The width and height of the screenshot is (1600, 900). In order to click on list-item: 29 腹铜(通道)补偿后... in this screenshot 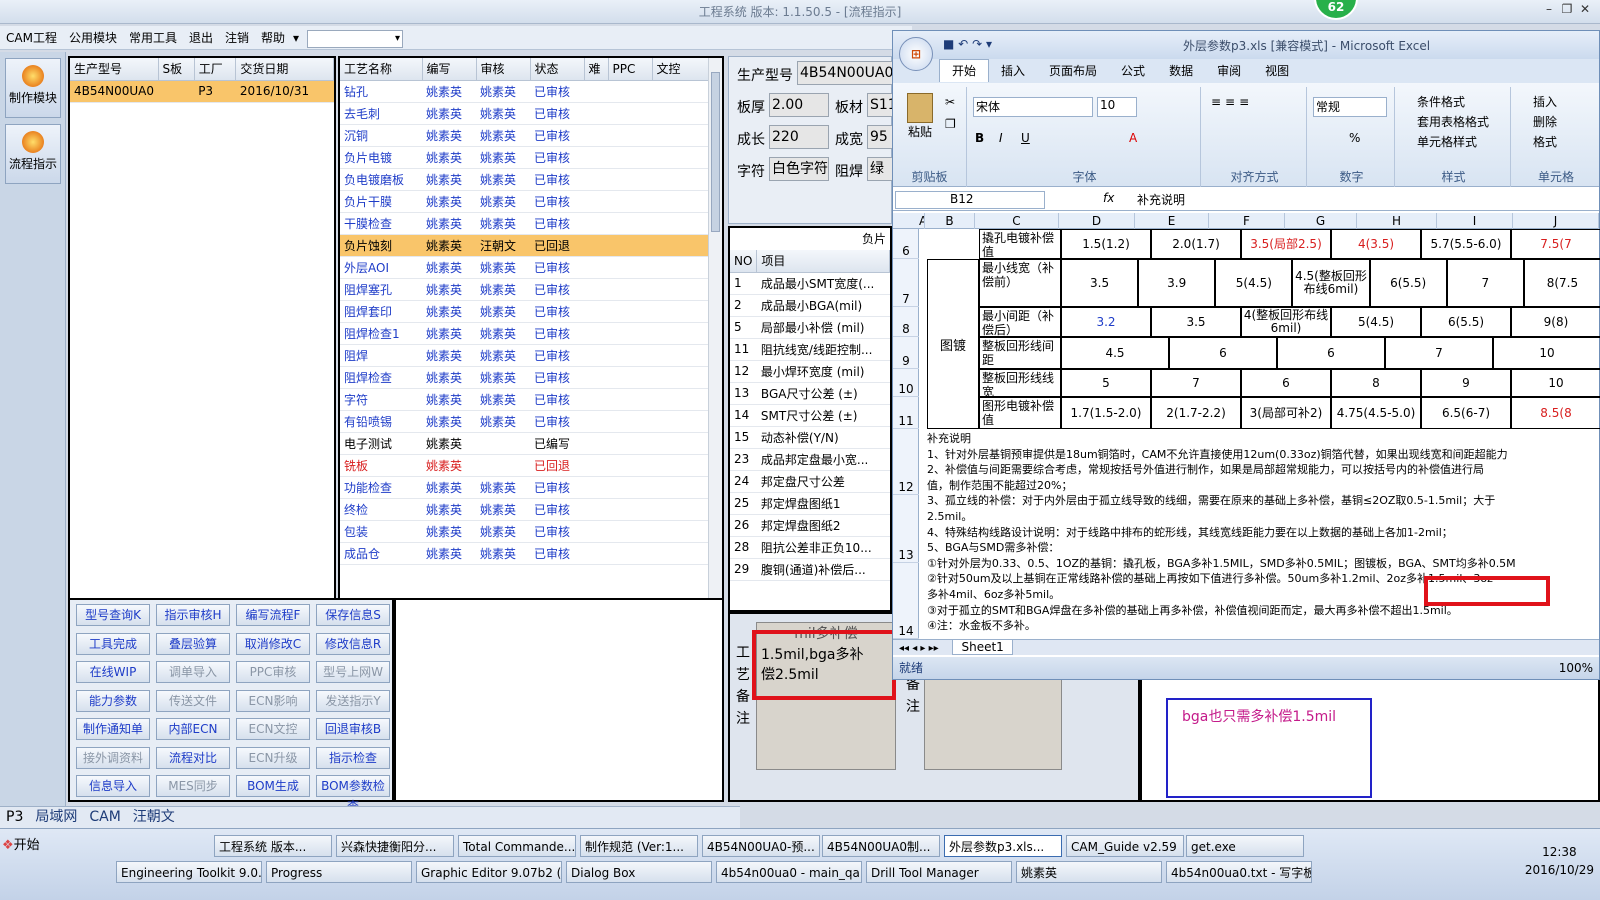, I will do `click(810, 569)`.